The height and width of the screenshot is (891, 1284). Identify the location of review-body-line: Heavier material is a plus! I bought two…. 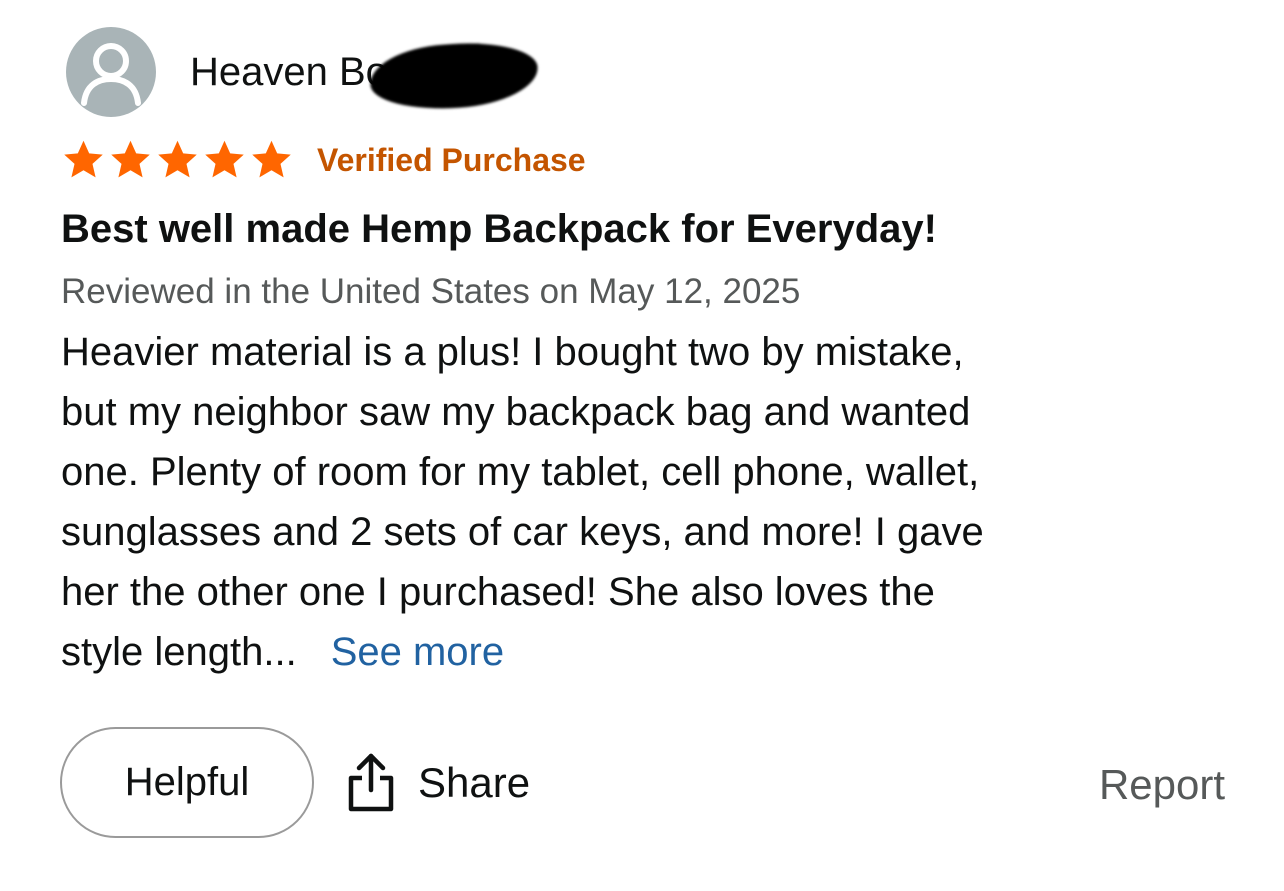
(512, 352).